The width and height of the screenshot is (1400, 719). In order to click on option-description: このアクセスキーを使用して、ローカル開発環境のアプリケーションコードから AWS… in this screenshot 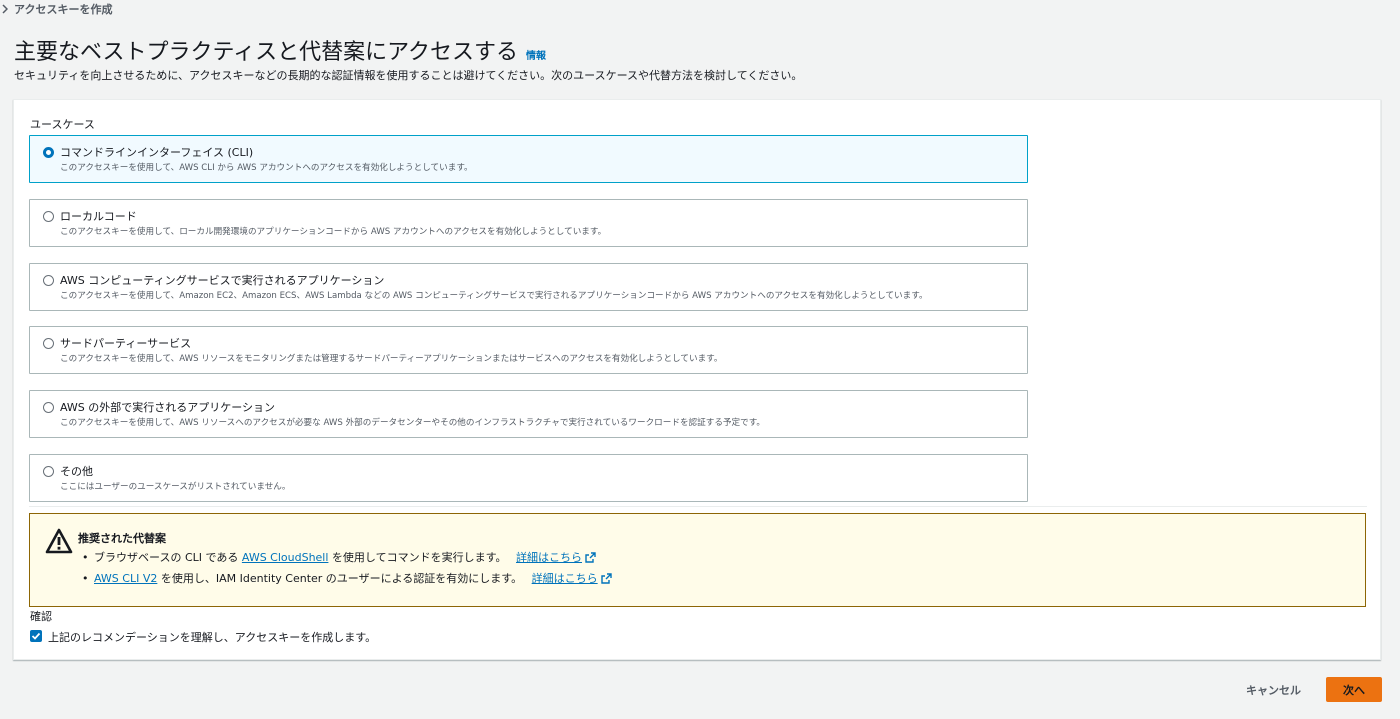, I will do `click(333, 232)`.